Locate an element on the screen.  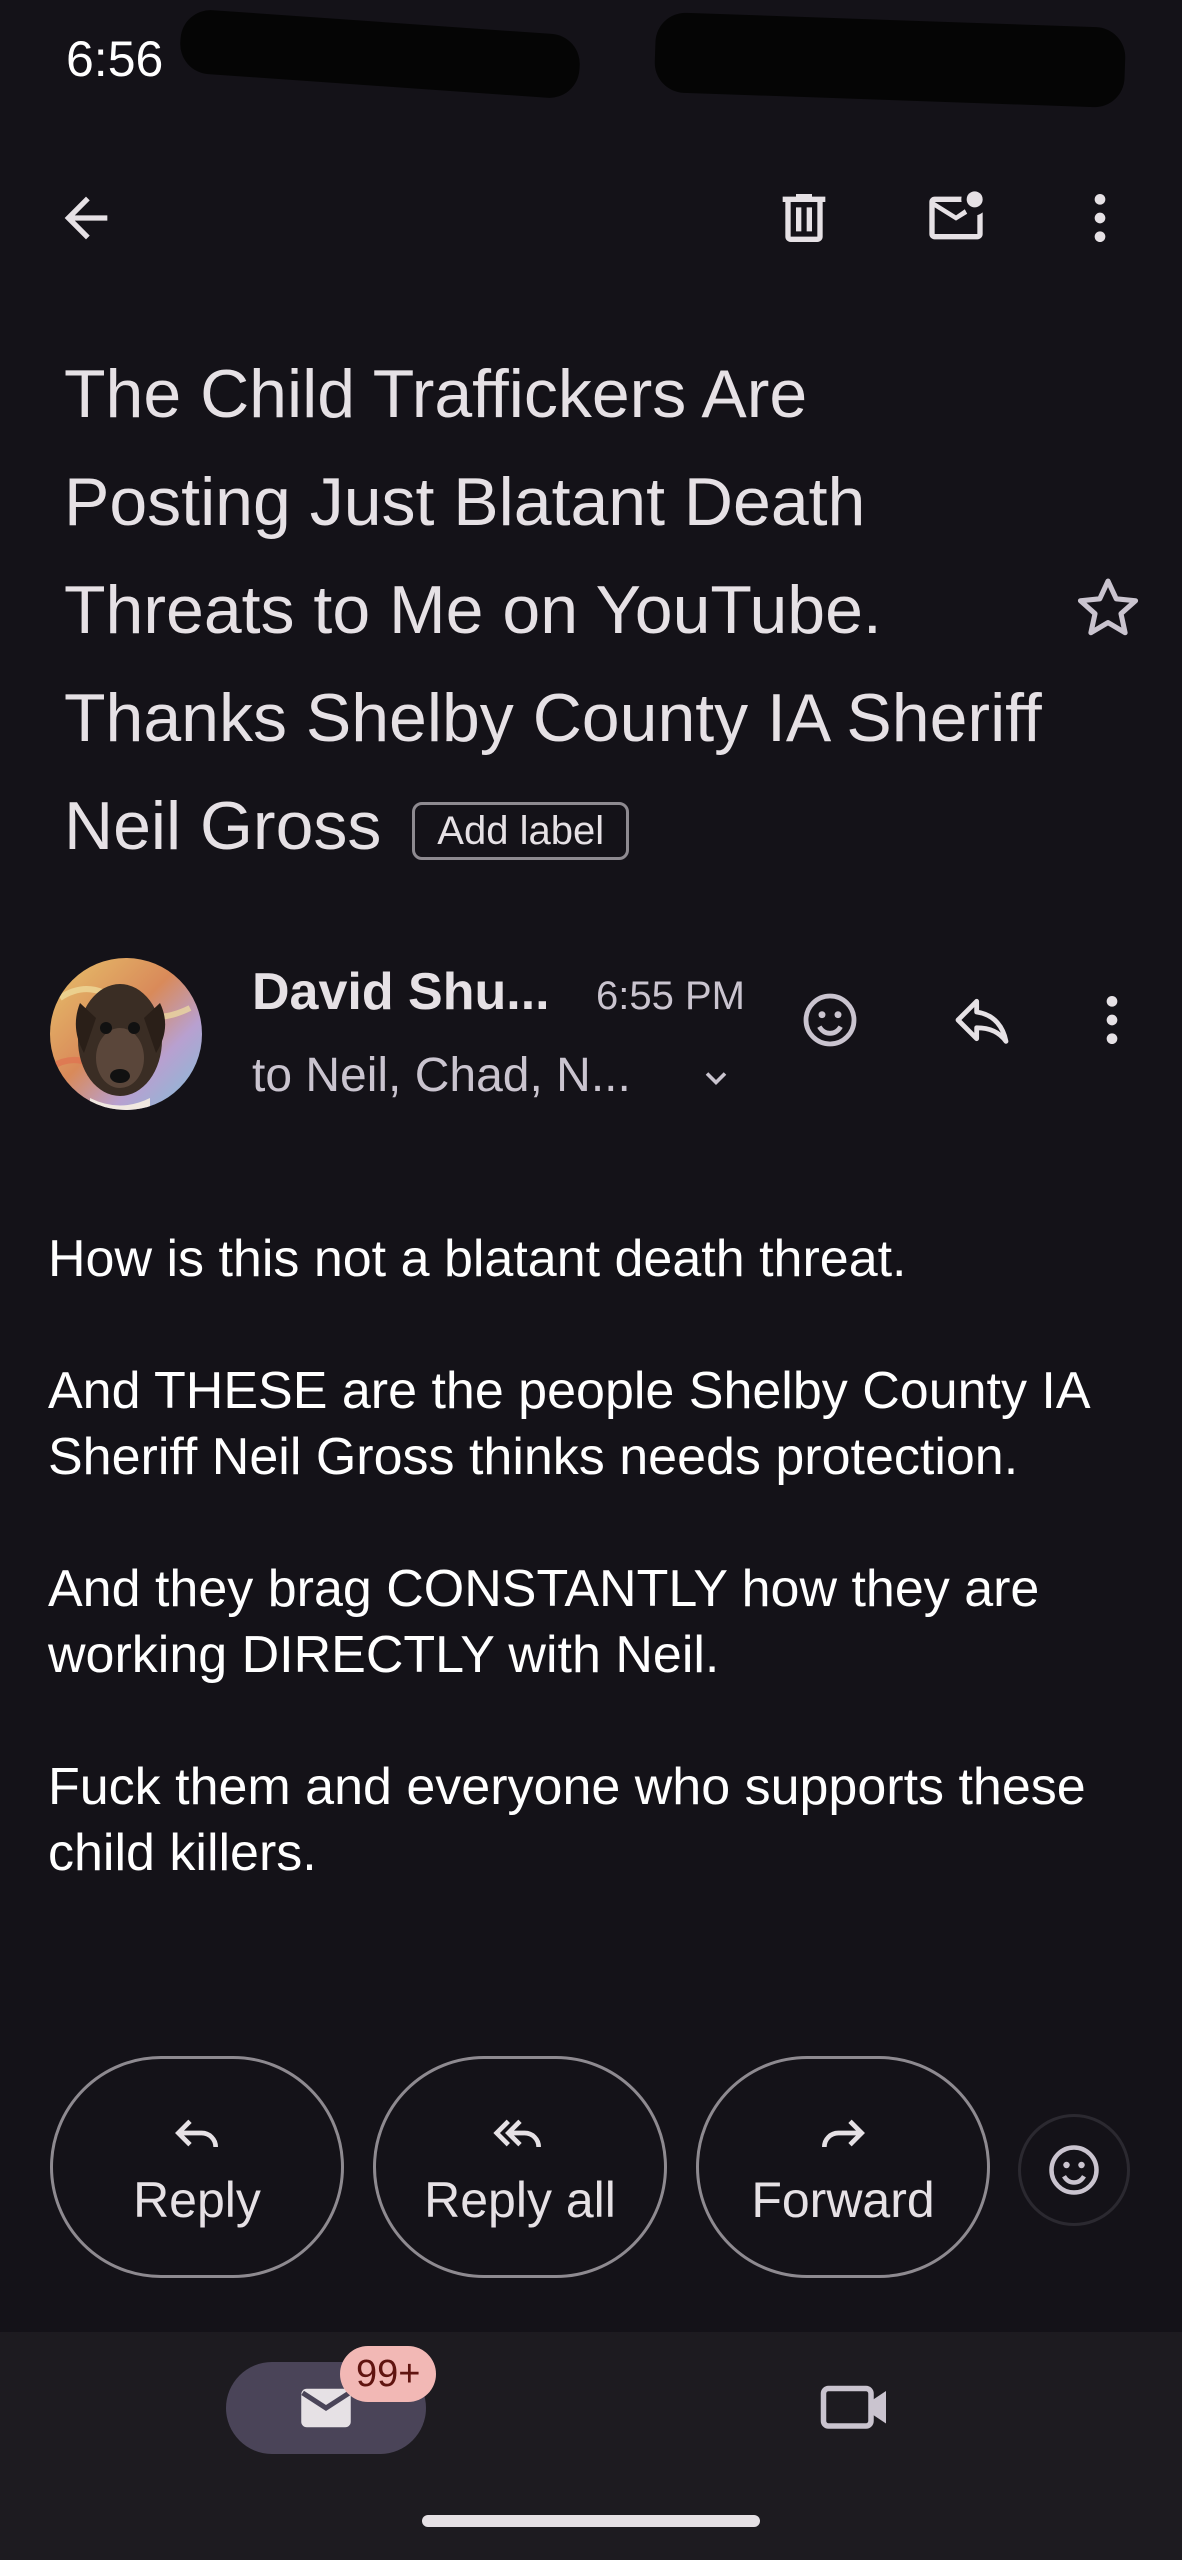
body-paragraph: How is this not a blatant death threat. is located at coordinates (477, 1259).